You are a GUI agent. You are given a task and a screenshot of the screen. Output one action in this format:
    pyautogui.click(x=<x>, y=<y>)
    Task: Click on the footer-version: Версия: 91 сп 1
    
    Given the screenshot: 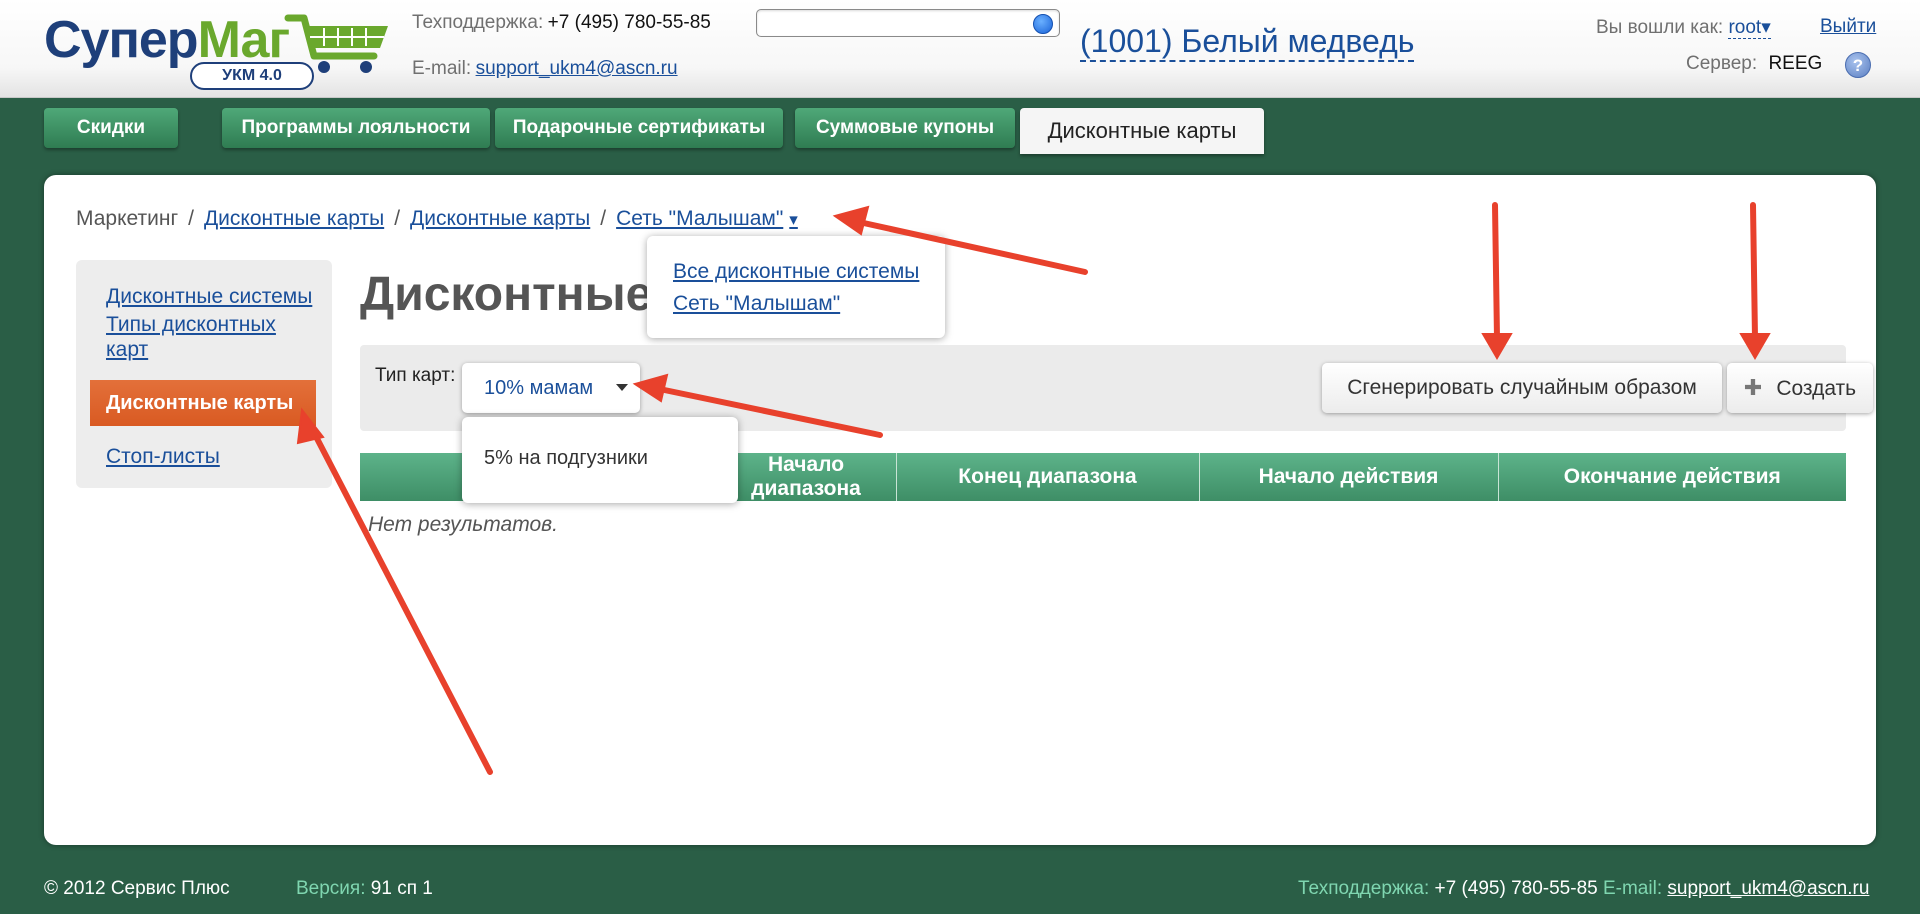 What is the action you would take?
    pyautogui.click(x=364, y=888)
    